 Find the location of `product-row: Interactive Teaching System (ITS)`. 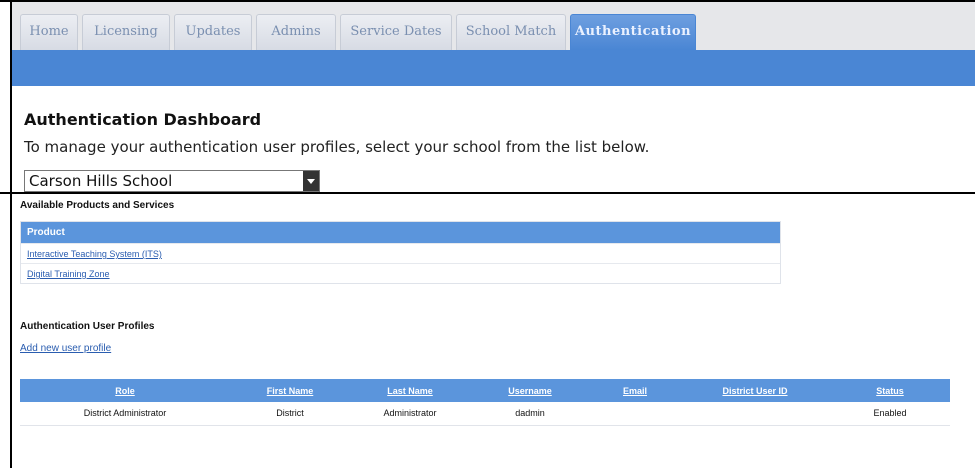

product-row: Interactive Teaching System (ITS) is located at coordinates (400, 253).